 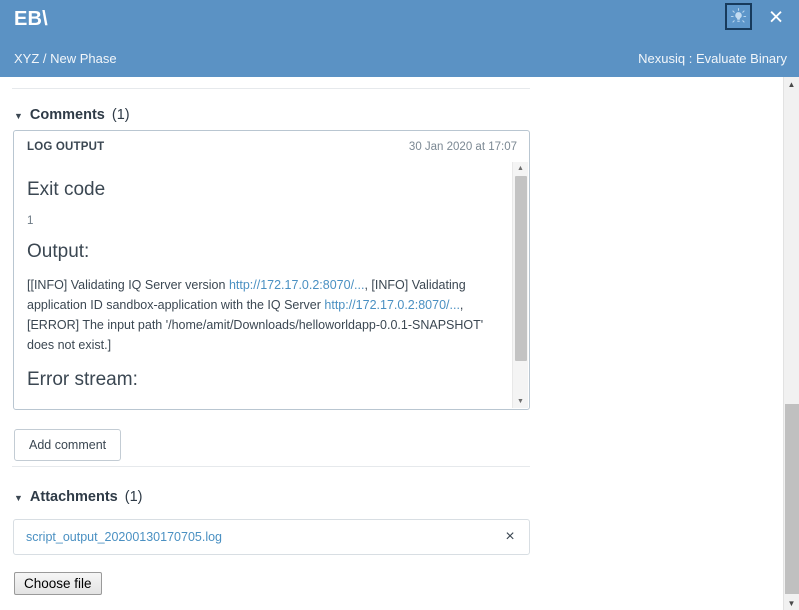 What do you see at coordinates (510, 537) in the screenshot?
I see `remove-attachment-icon: ×` at bounding box center [510, 537].